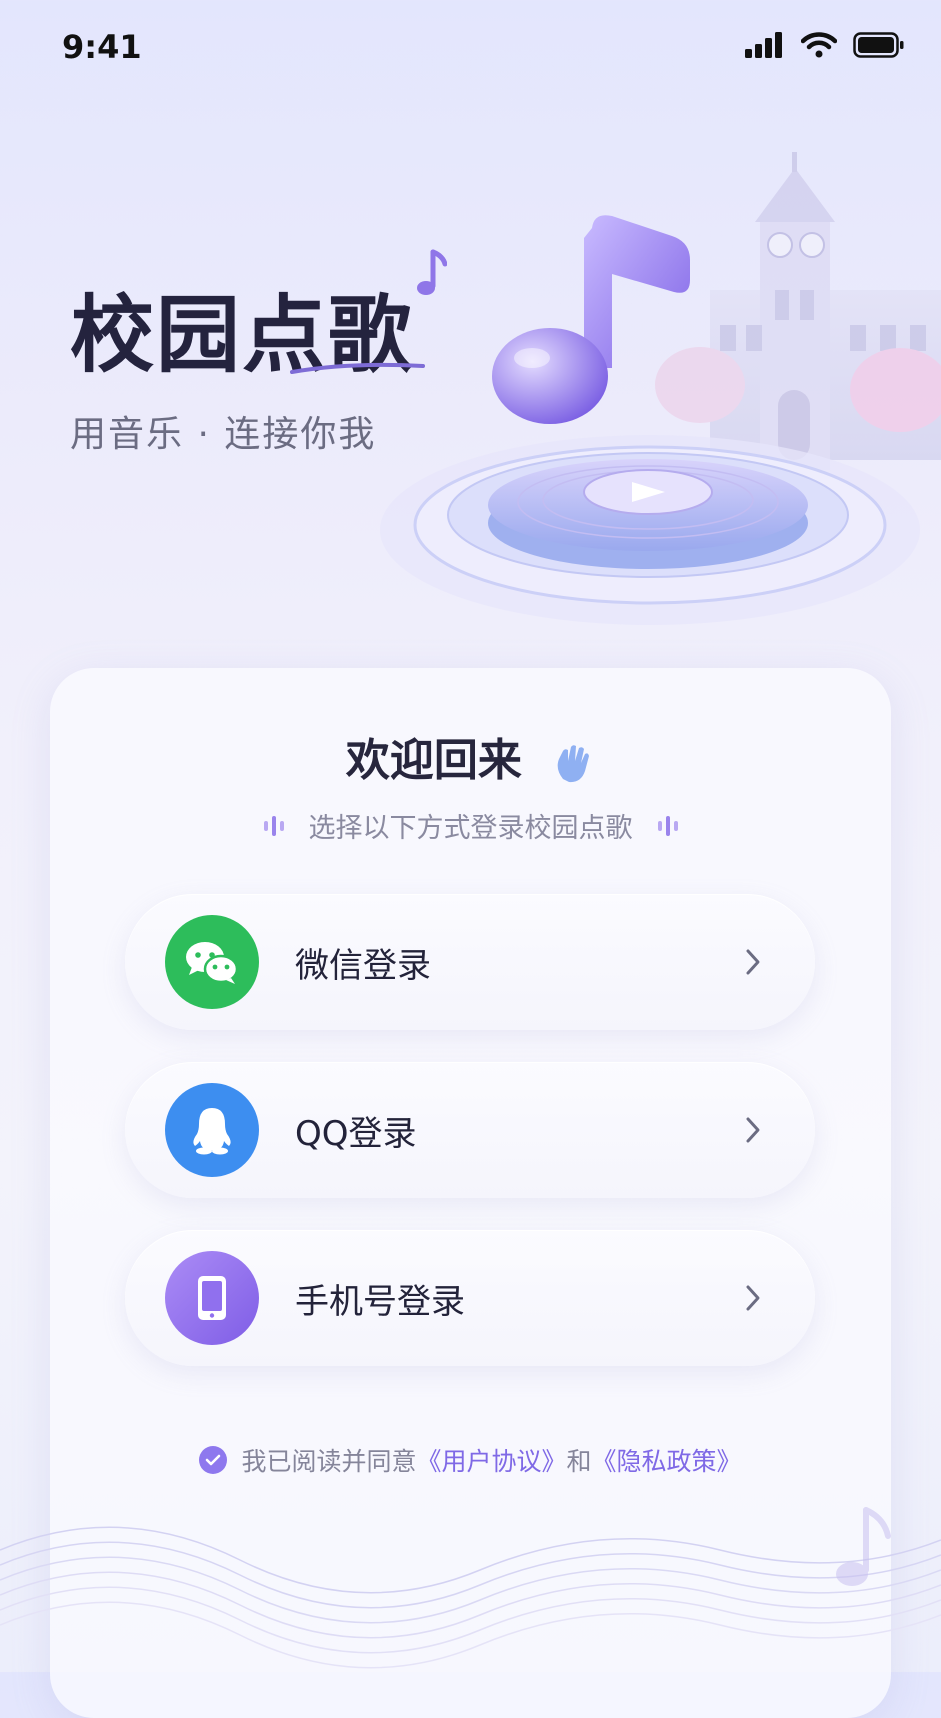 This screenshot has height=1718, width=941. I want to click on wifi-icon, so click(819, 45).